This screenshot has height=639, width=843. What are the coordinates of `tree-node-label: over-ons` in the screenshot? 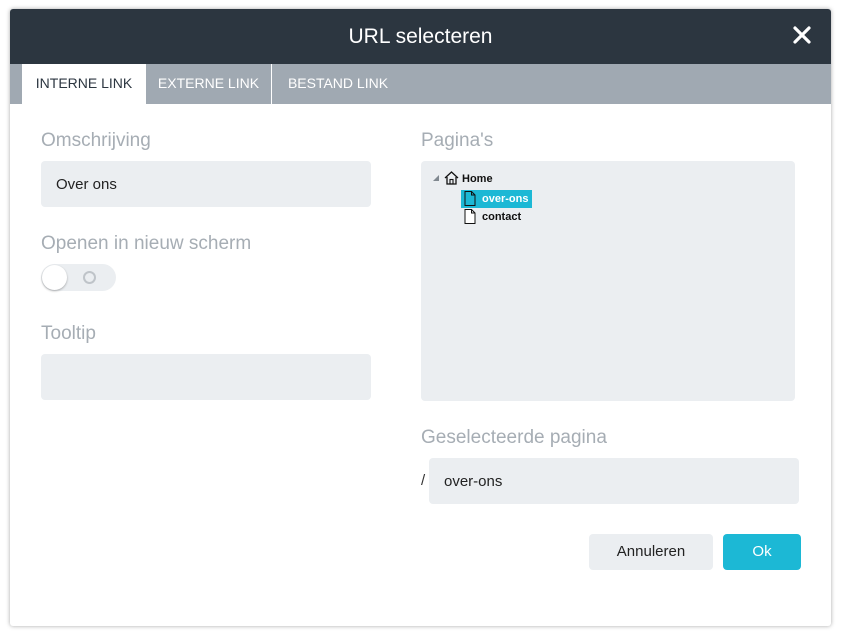 It's located at (505, 199).